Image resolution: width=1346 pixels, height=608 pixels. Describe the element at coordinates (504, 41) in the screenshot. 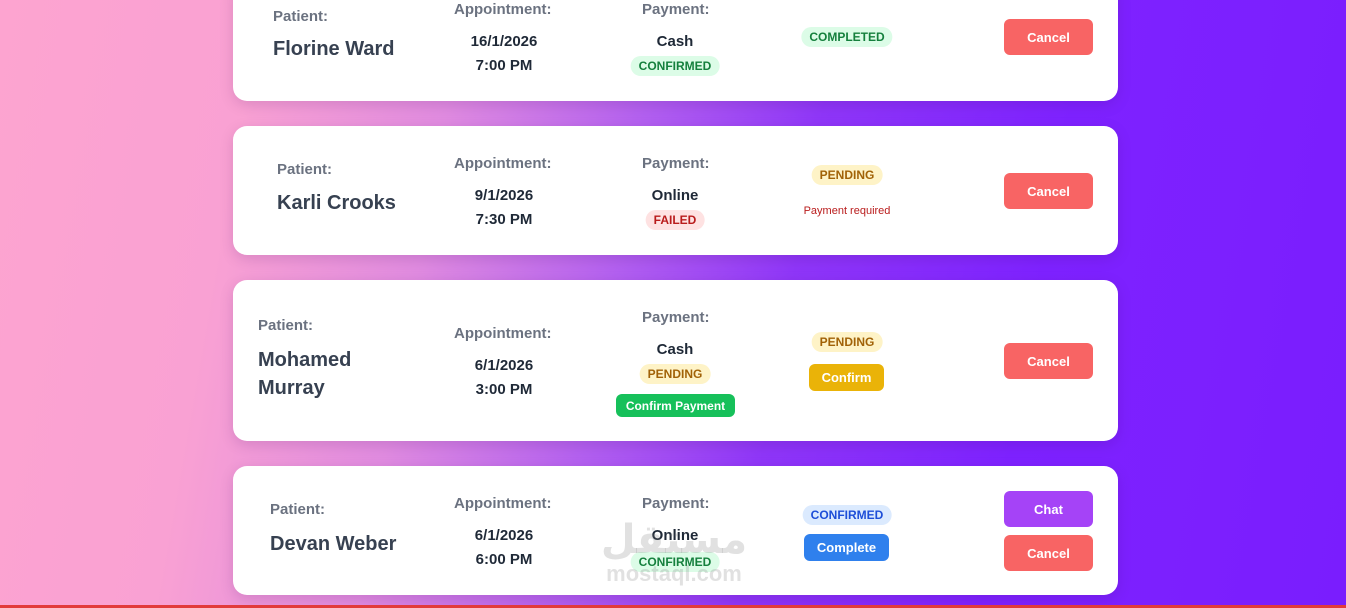

I see `appointment-date: 16/1/2026` at that location.